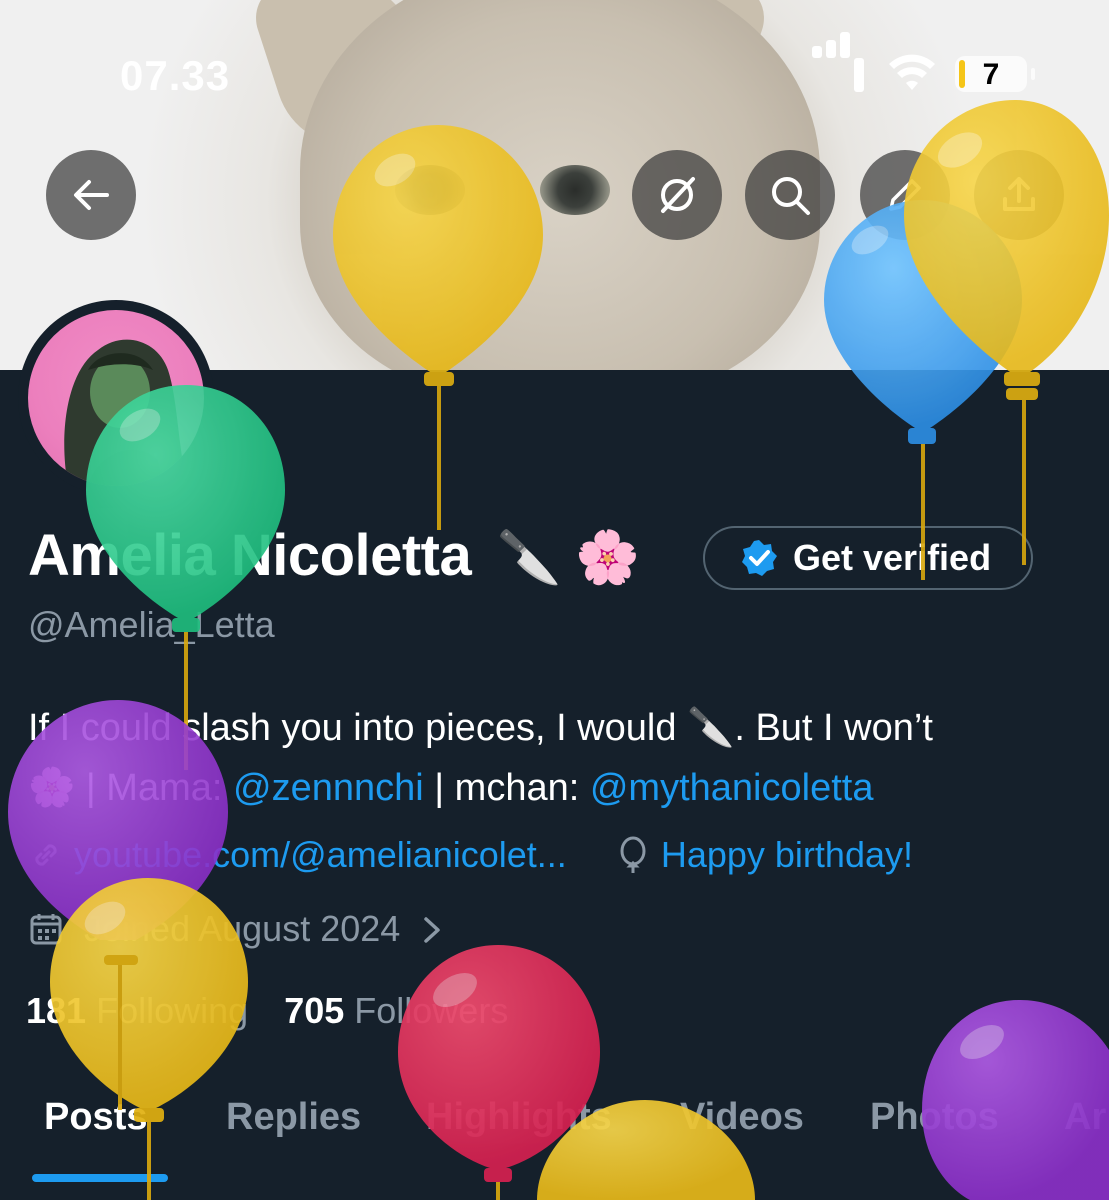 The height and width of the screenshot is (1200, 1109). I want to click on avatar, so click(116, 398).